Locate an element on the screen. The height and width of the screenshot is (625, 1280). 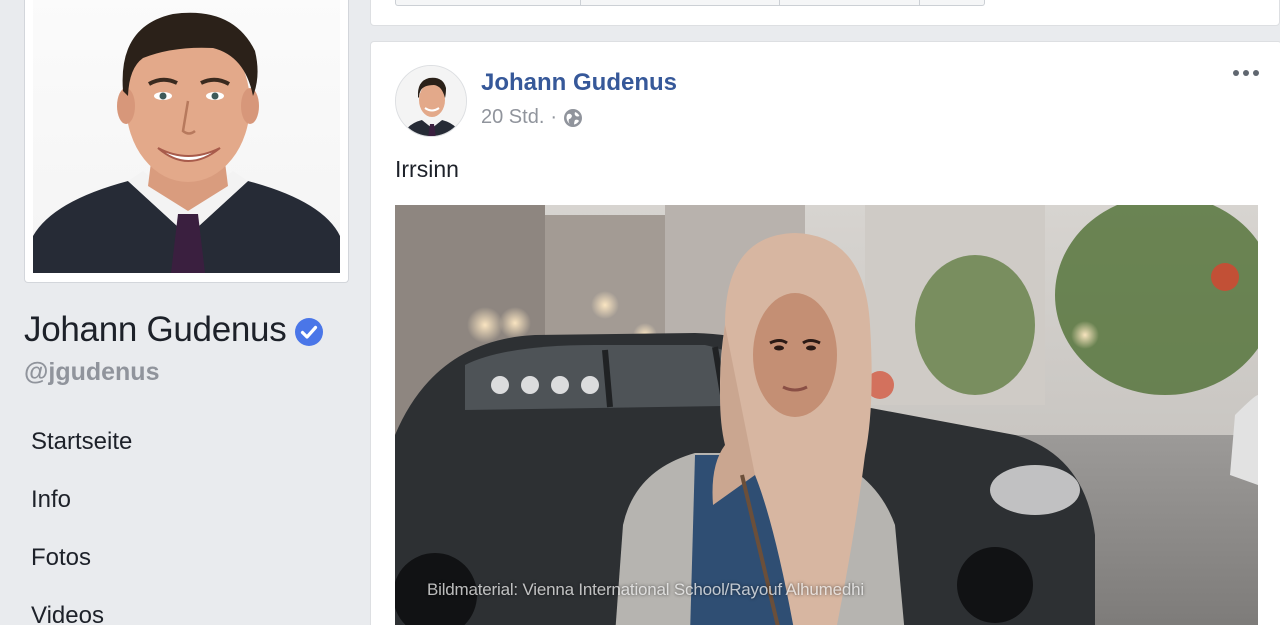
profile-picture-frame is located at coordinates (186, 141).